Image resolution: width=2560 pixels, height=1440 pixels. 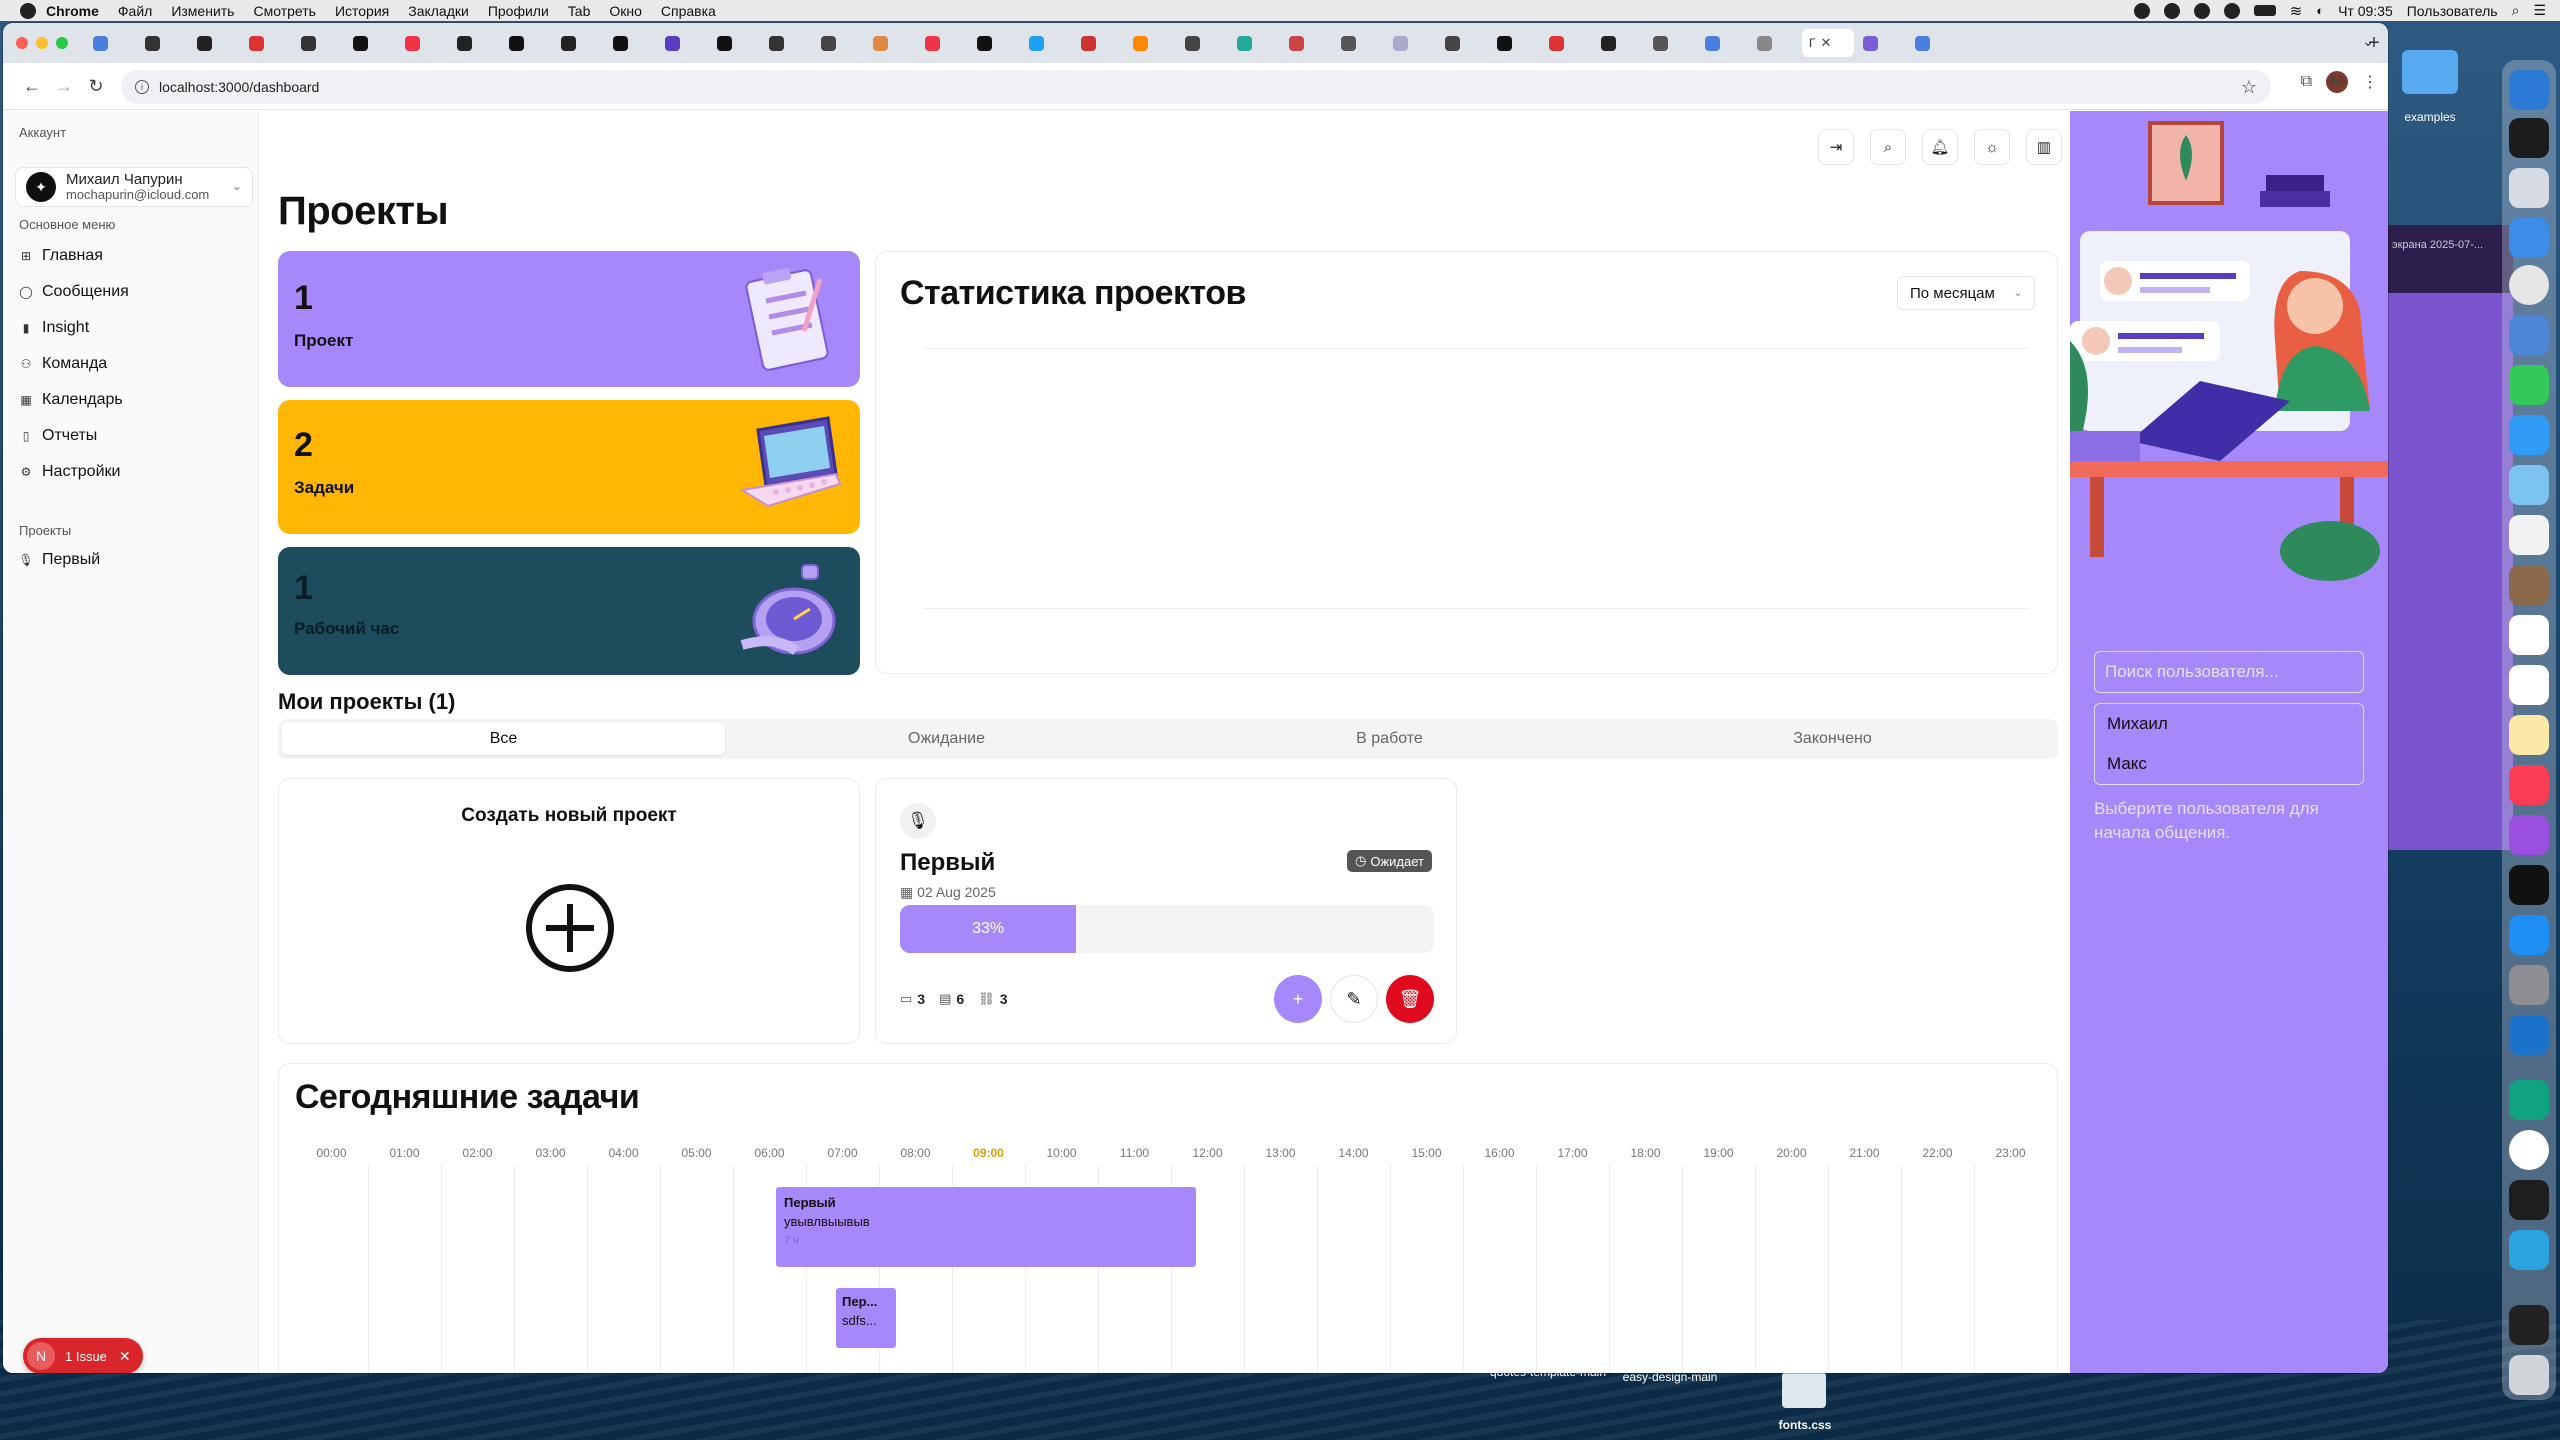 What do you see at coordinates (688, 11) in the screenshot?
I see `menu-help: Справка` at bounding box center [688, 11].